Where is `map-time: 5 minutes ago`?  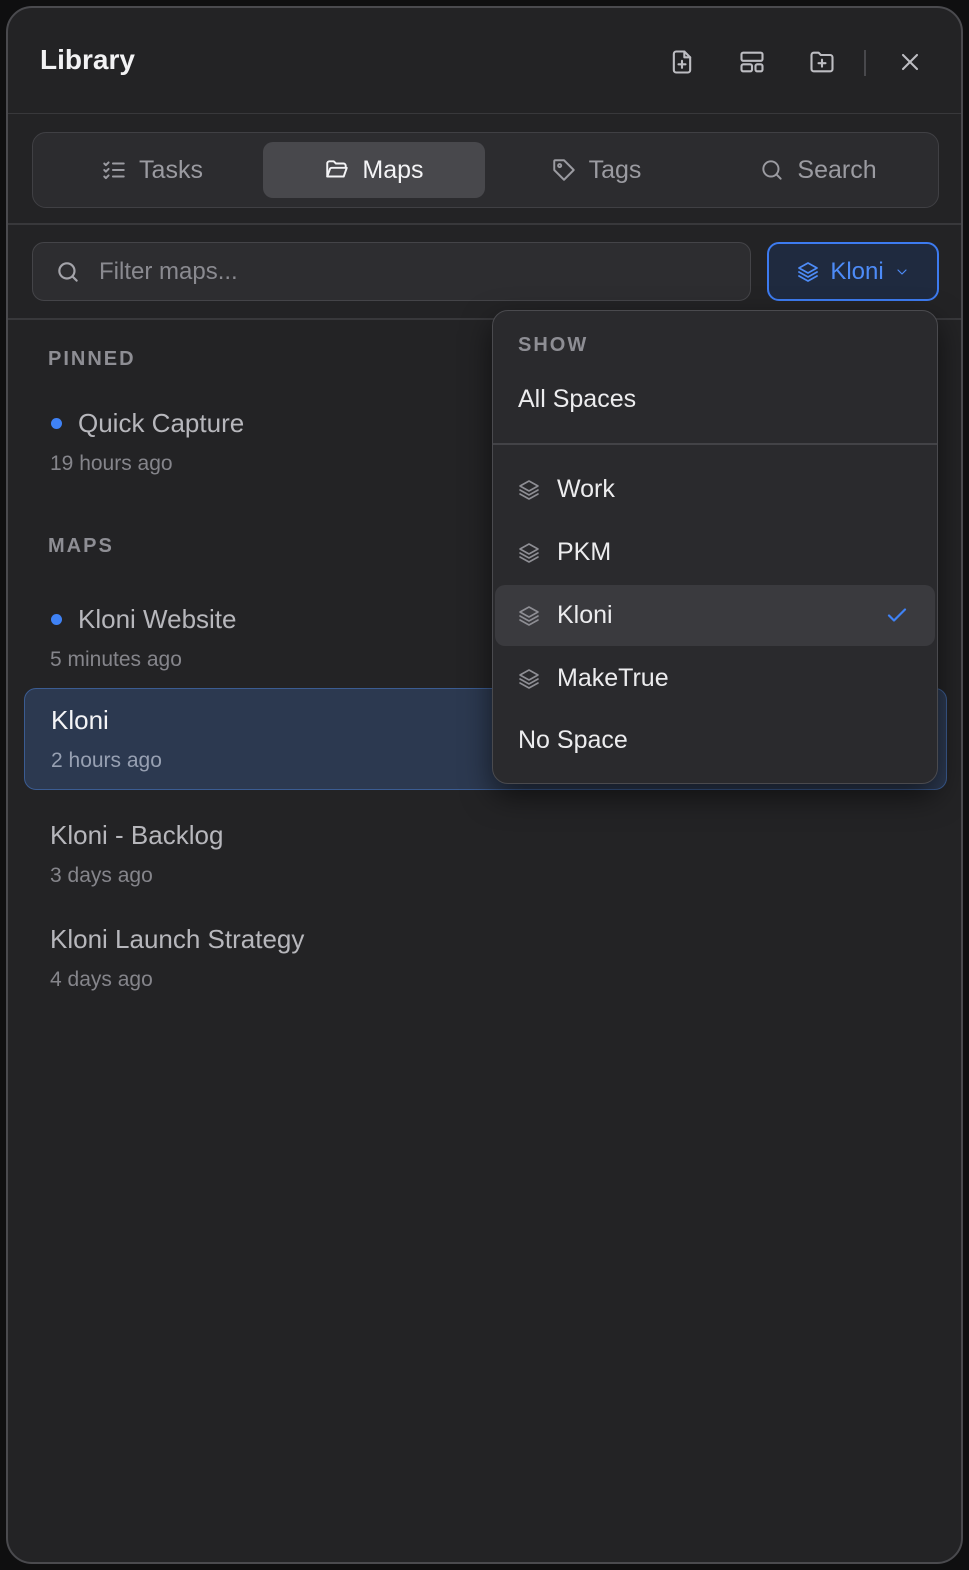
map-time: 5 minutes ago is located at coordinates (116, 659).